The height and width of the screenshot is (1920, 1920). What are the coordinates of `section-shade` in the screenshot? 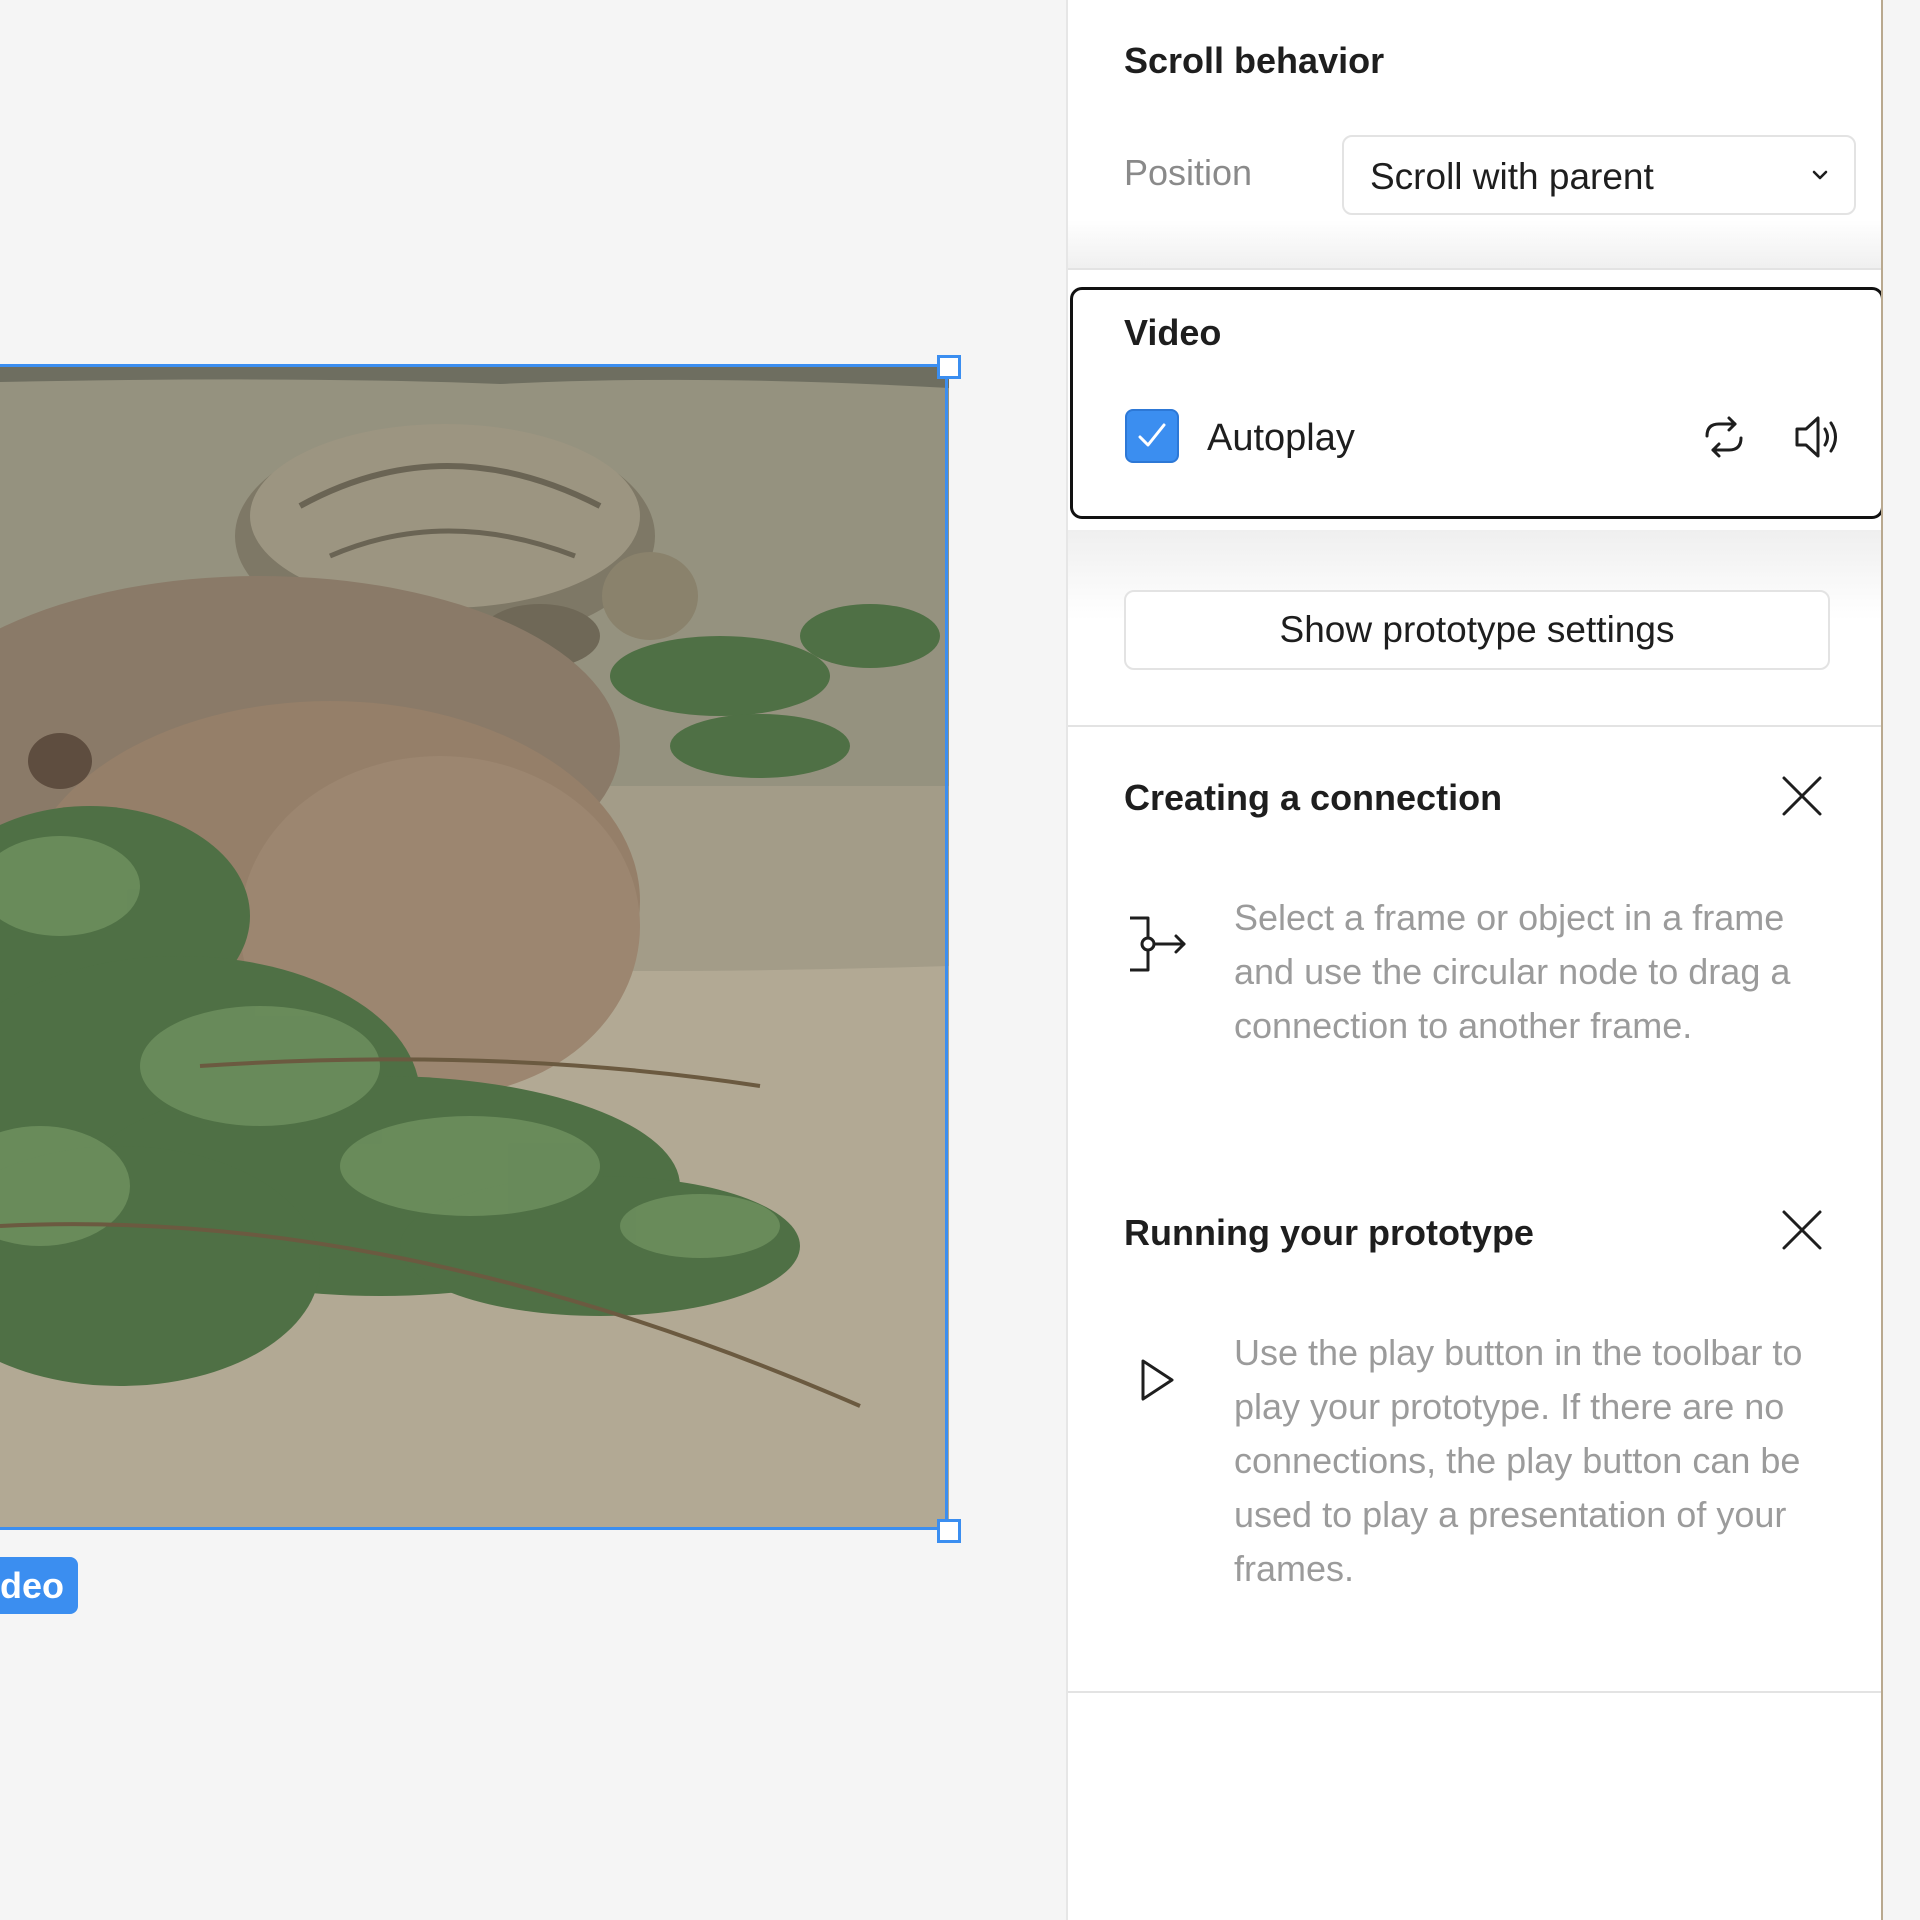 It's located at (1475, 245).